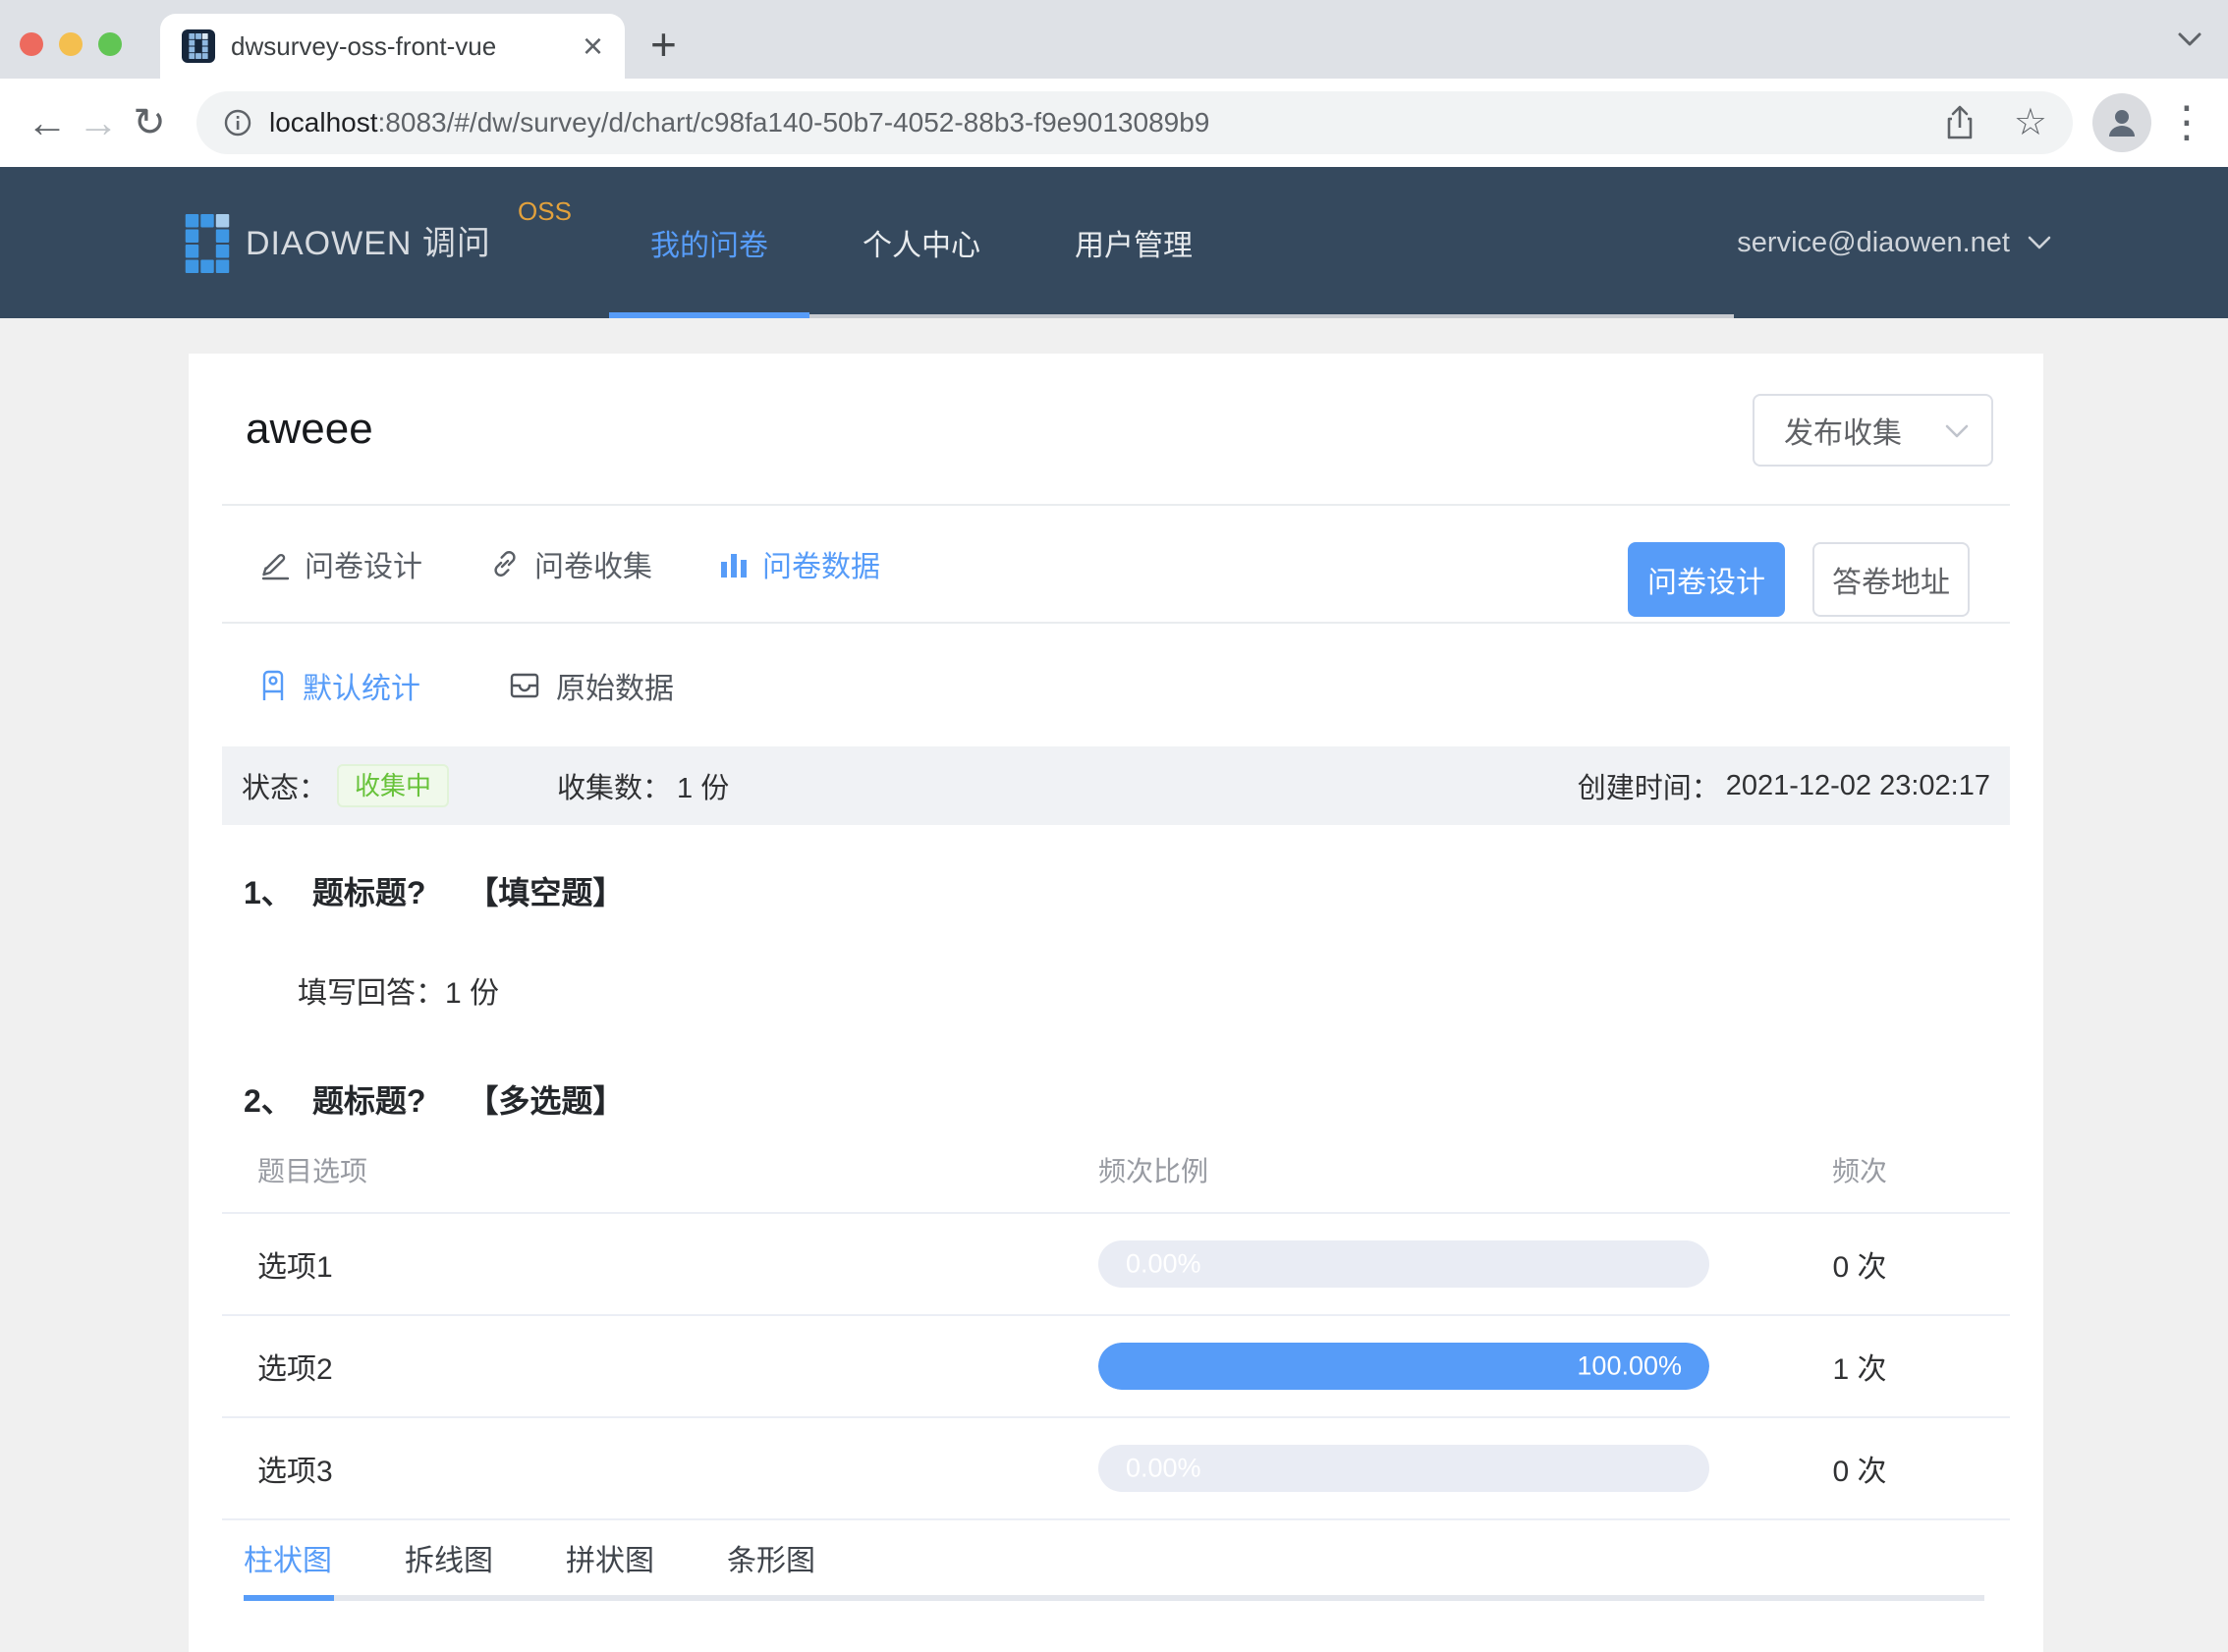 This screenshot has width=2228, height=1652. What do you see at coordinates (339, 685) in the screenshot?
I see `tab-default-stats: 默认统计` at bounding box center [339, 685].